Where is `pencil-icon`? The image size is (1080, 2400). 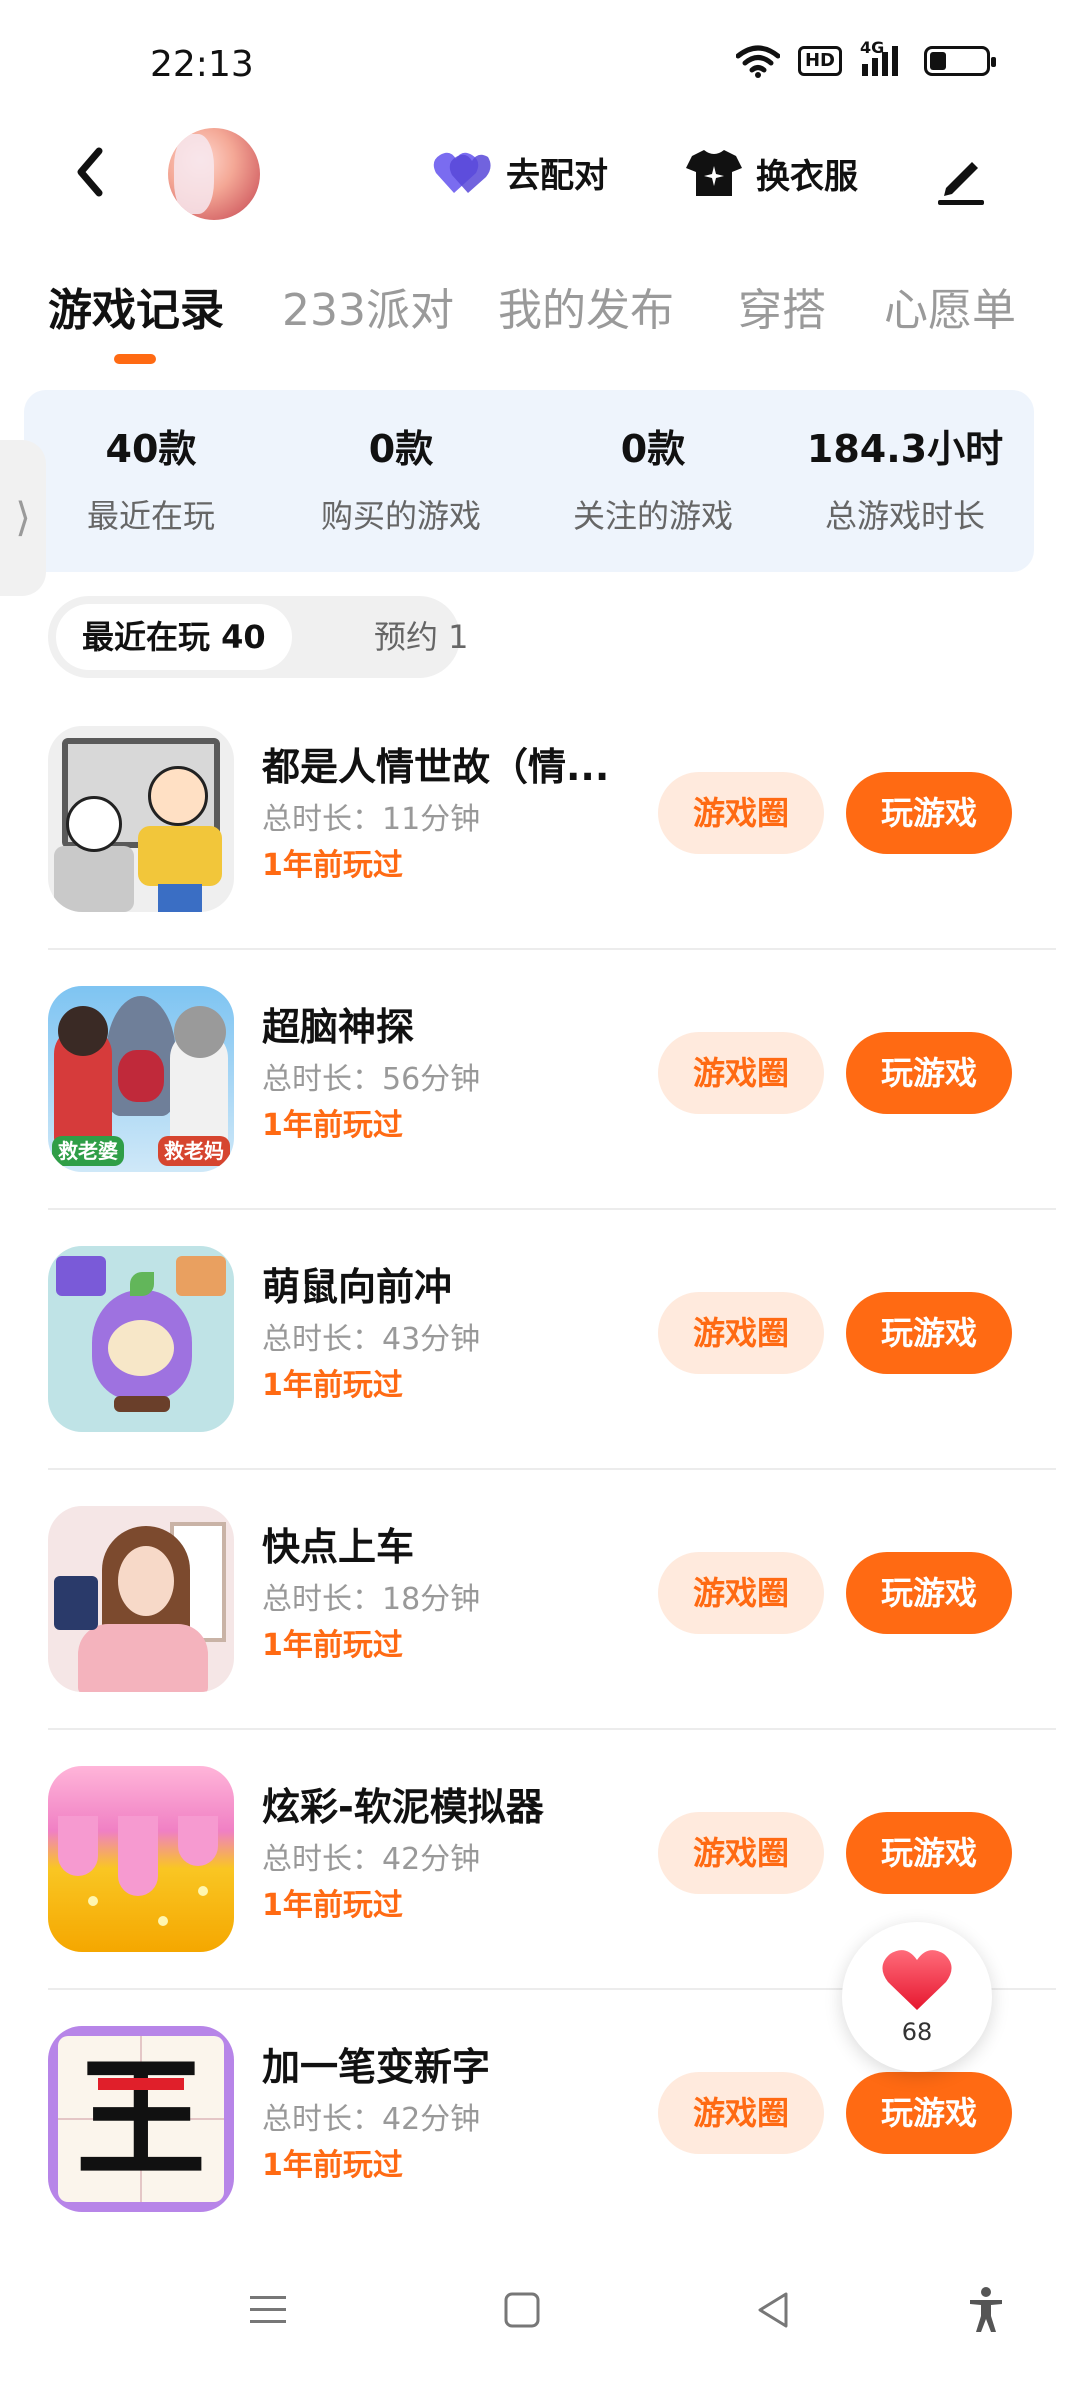
pencil-icon is located at coordinates (961, 183).